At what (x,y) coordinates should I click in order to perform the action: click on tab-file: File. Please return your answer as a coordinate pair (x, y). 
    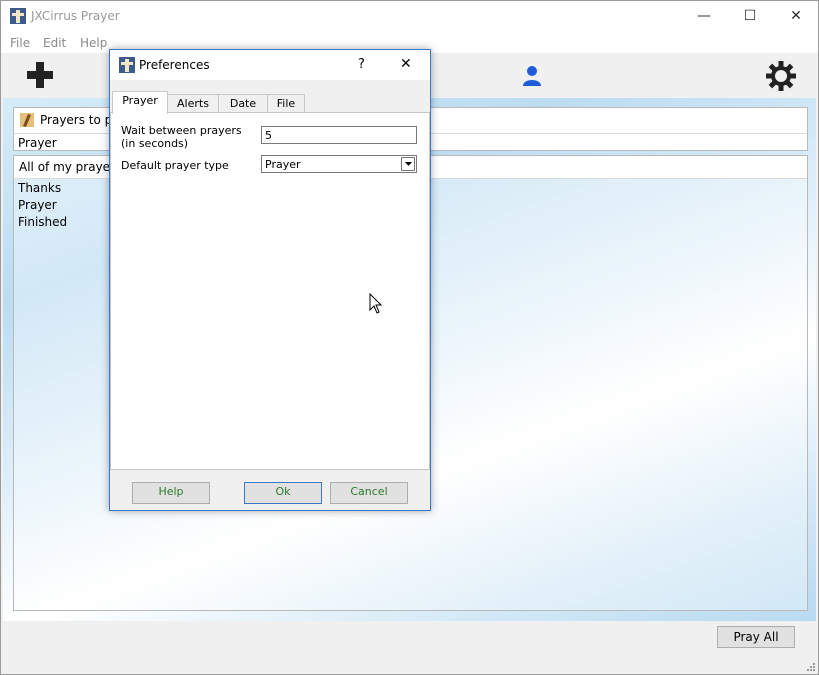
    Looking at the image, I should click on (286, 103).